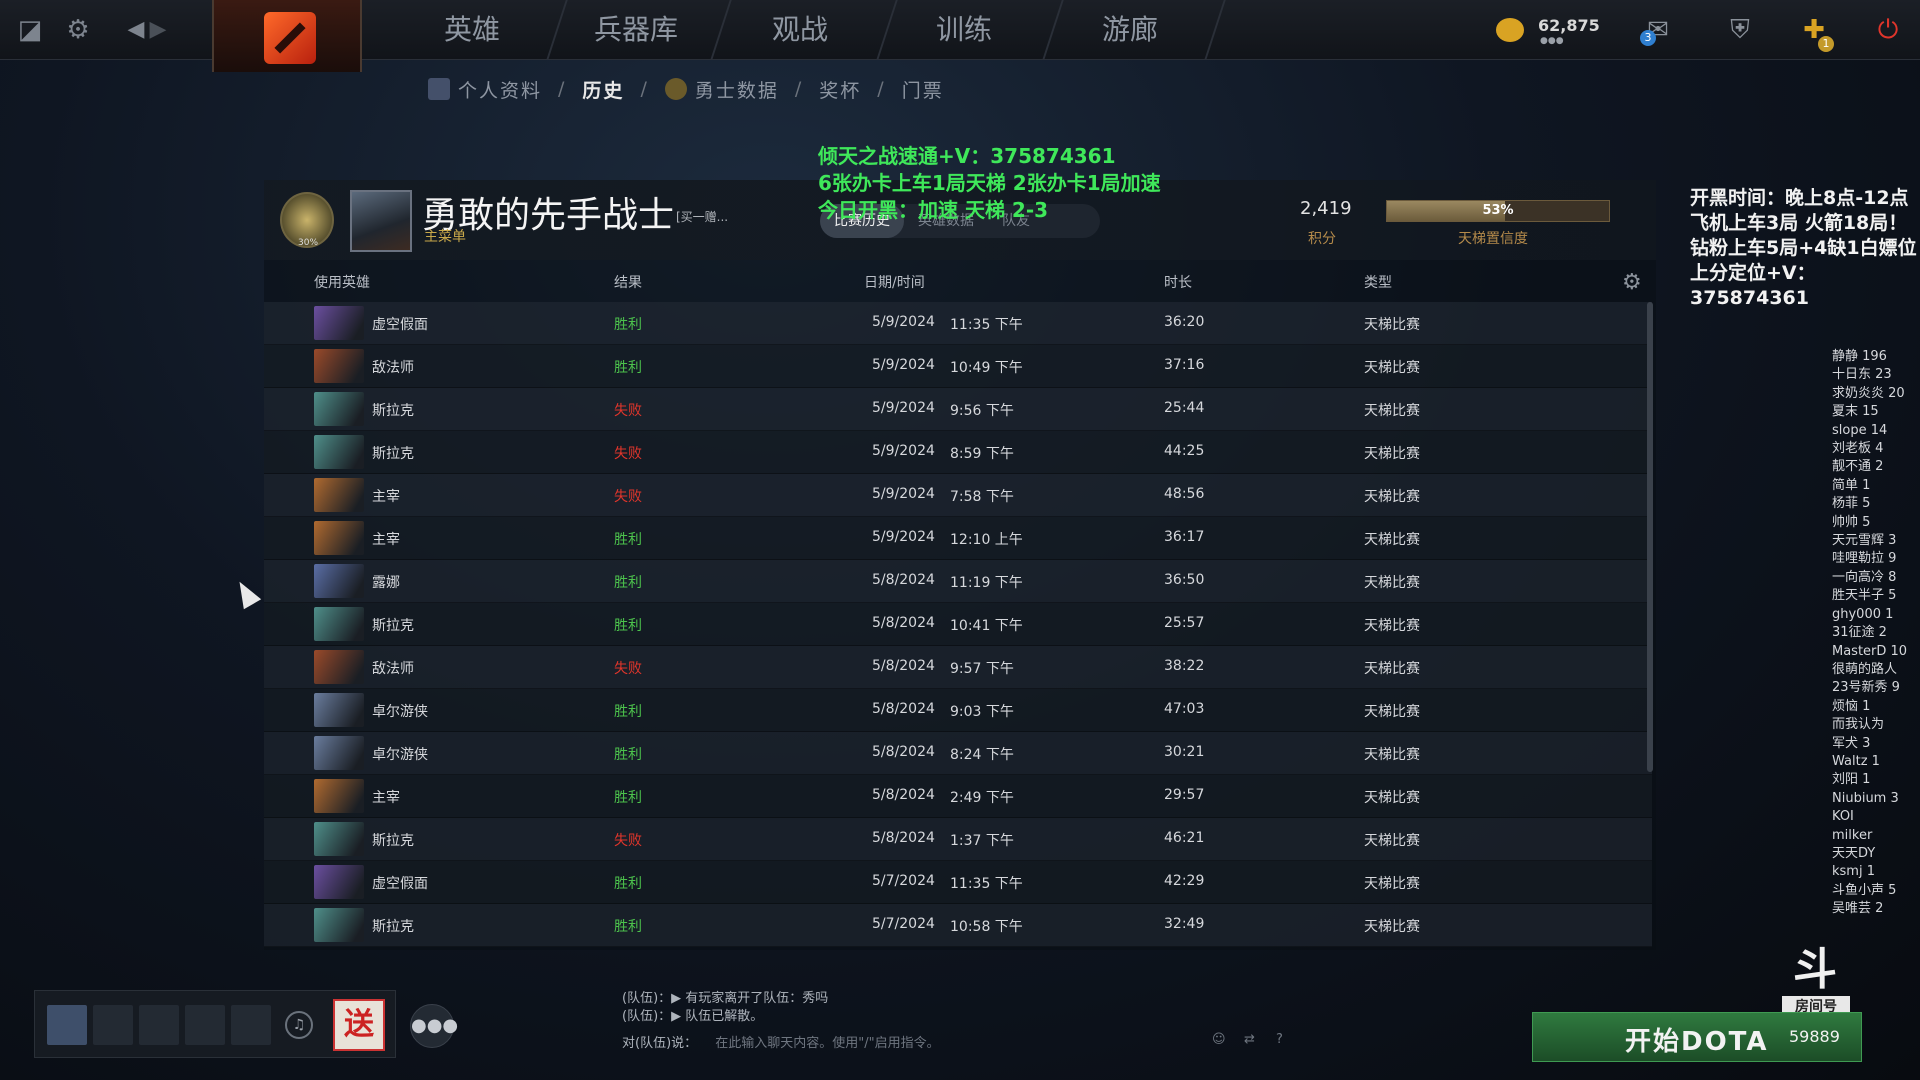 The height and width of the screenshot is (1080, 1920). I want to click on chat-placeholder: 在此输入聊天内容。使用"/"启用指令。, so click(827, 1043).